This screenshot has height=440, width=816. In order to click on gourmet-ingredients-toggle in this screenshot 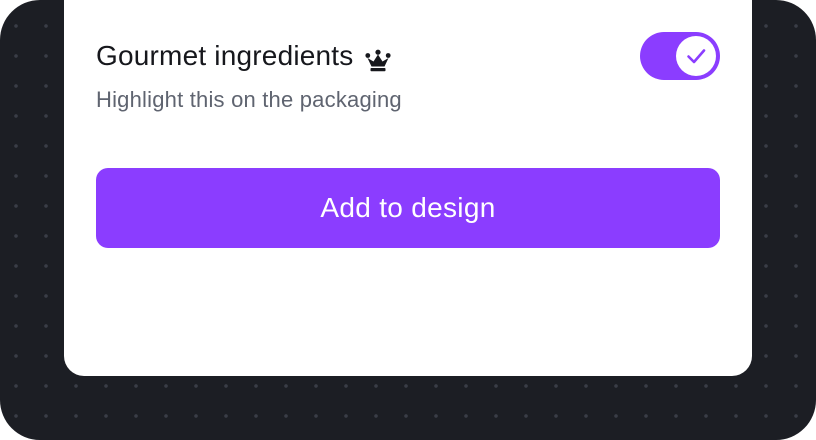, I will do `click(680, 56)`.